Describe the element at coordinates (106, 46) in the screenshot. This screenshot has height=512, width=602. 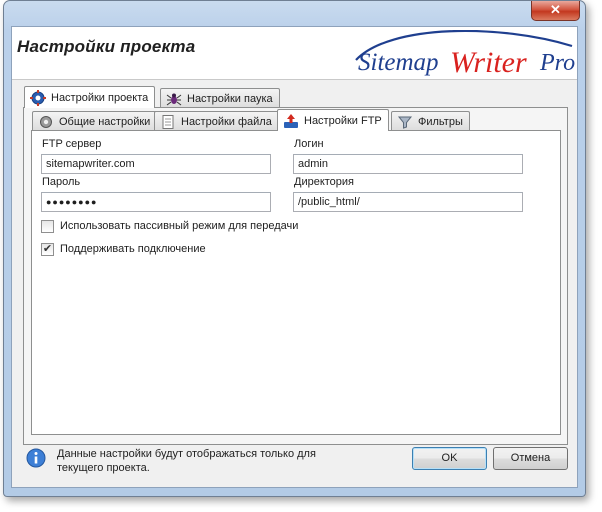
I see `dialog-title: Настройки проекта` at that location.